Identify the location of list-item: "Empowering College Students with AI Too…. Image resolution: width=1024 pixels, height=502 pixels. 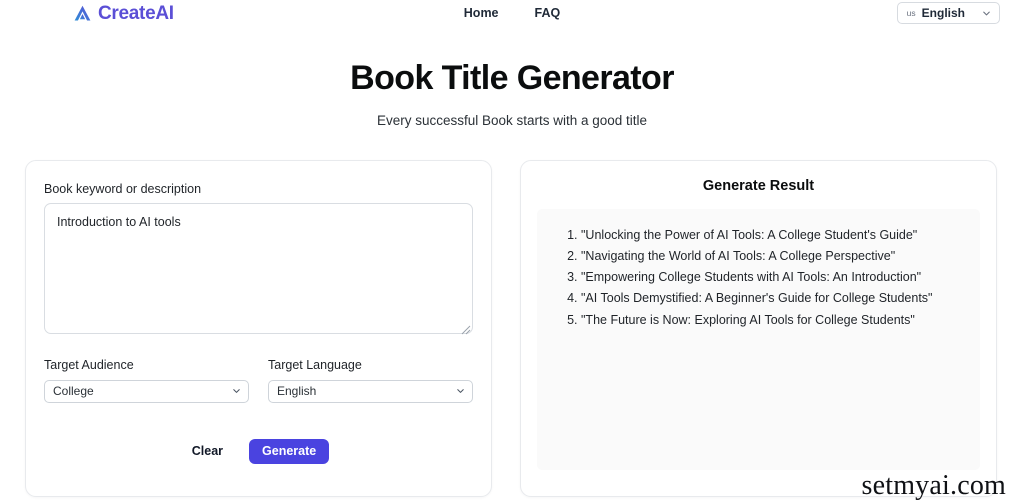
(770, 277).